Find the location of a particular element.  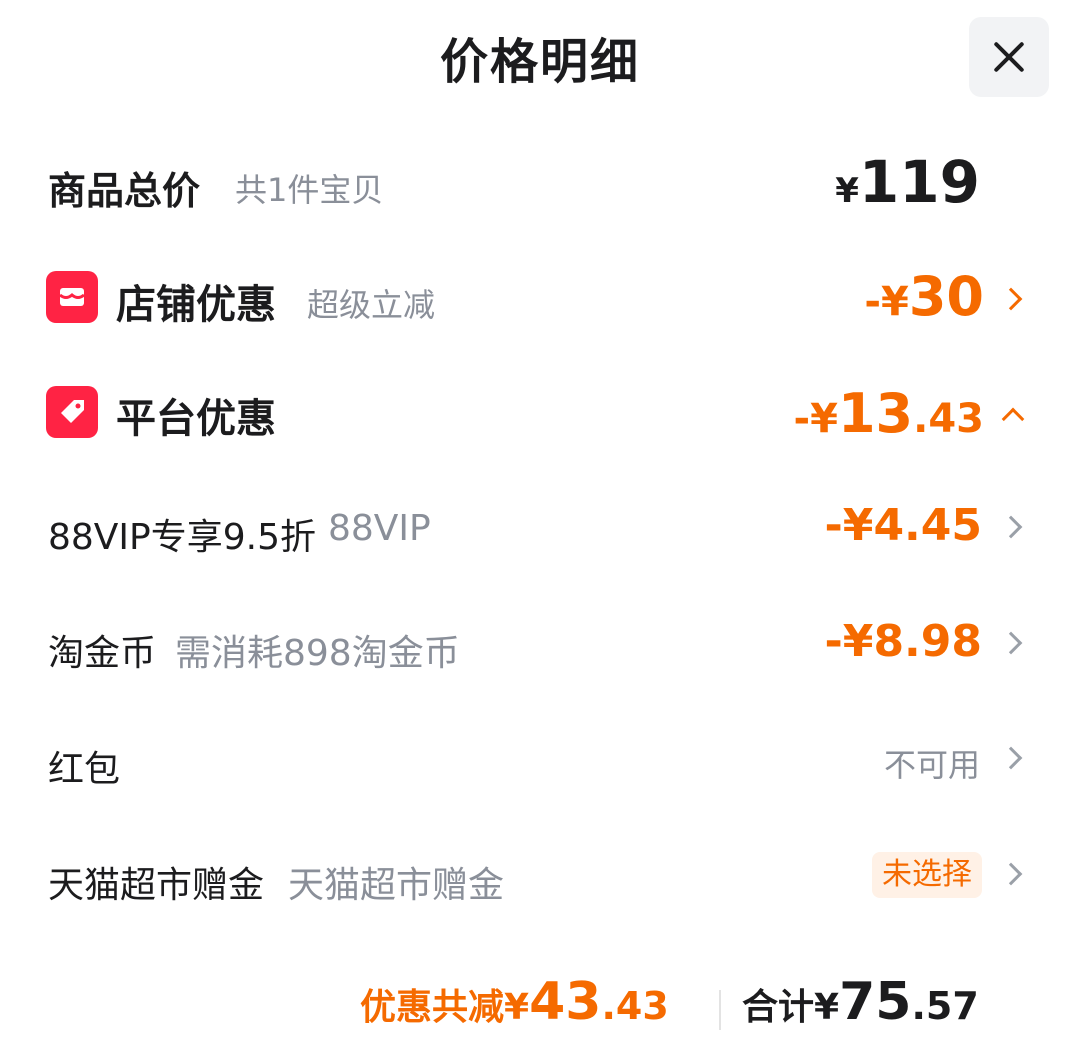

goods-count: 共1件宝贝 is located at coordinates (309, 190).